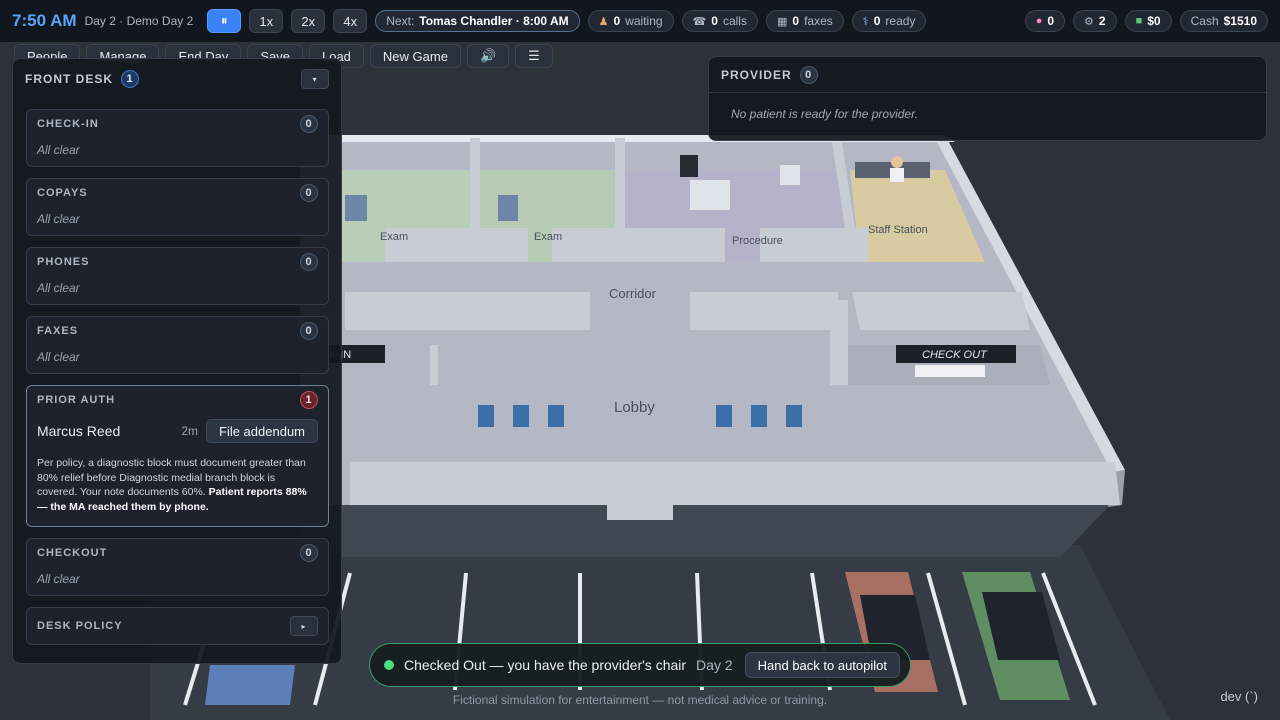 This screenshot has height=720, width=1280. Describe the element at coordinates (130, 79) in the screenshot. I see `front-desk-count-badge: 1` at that location.